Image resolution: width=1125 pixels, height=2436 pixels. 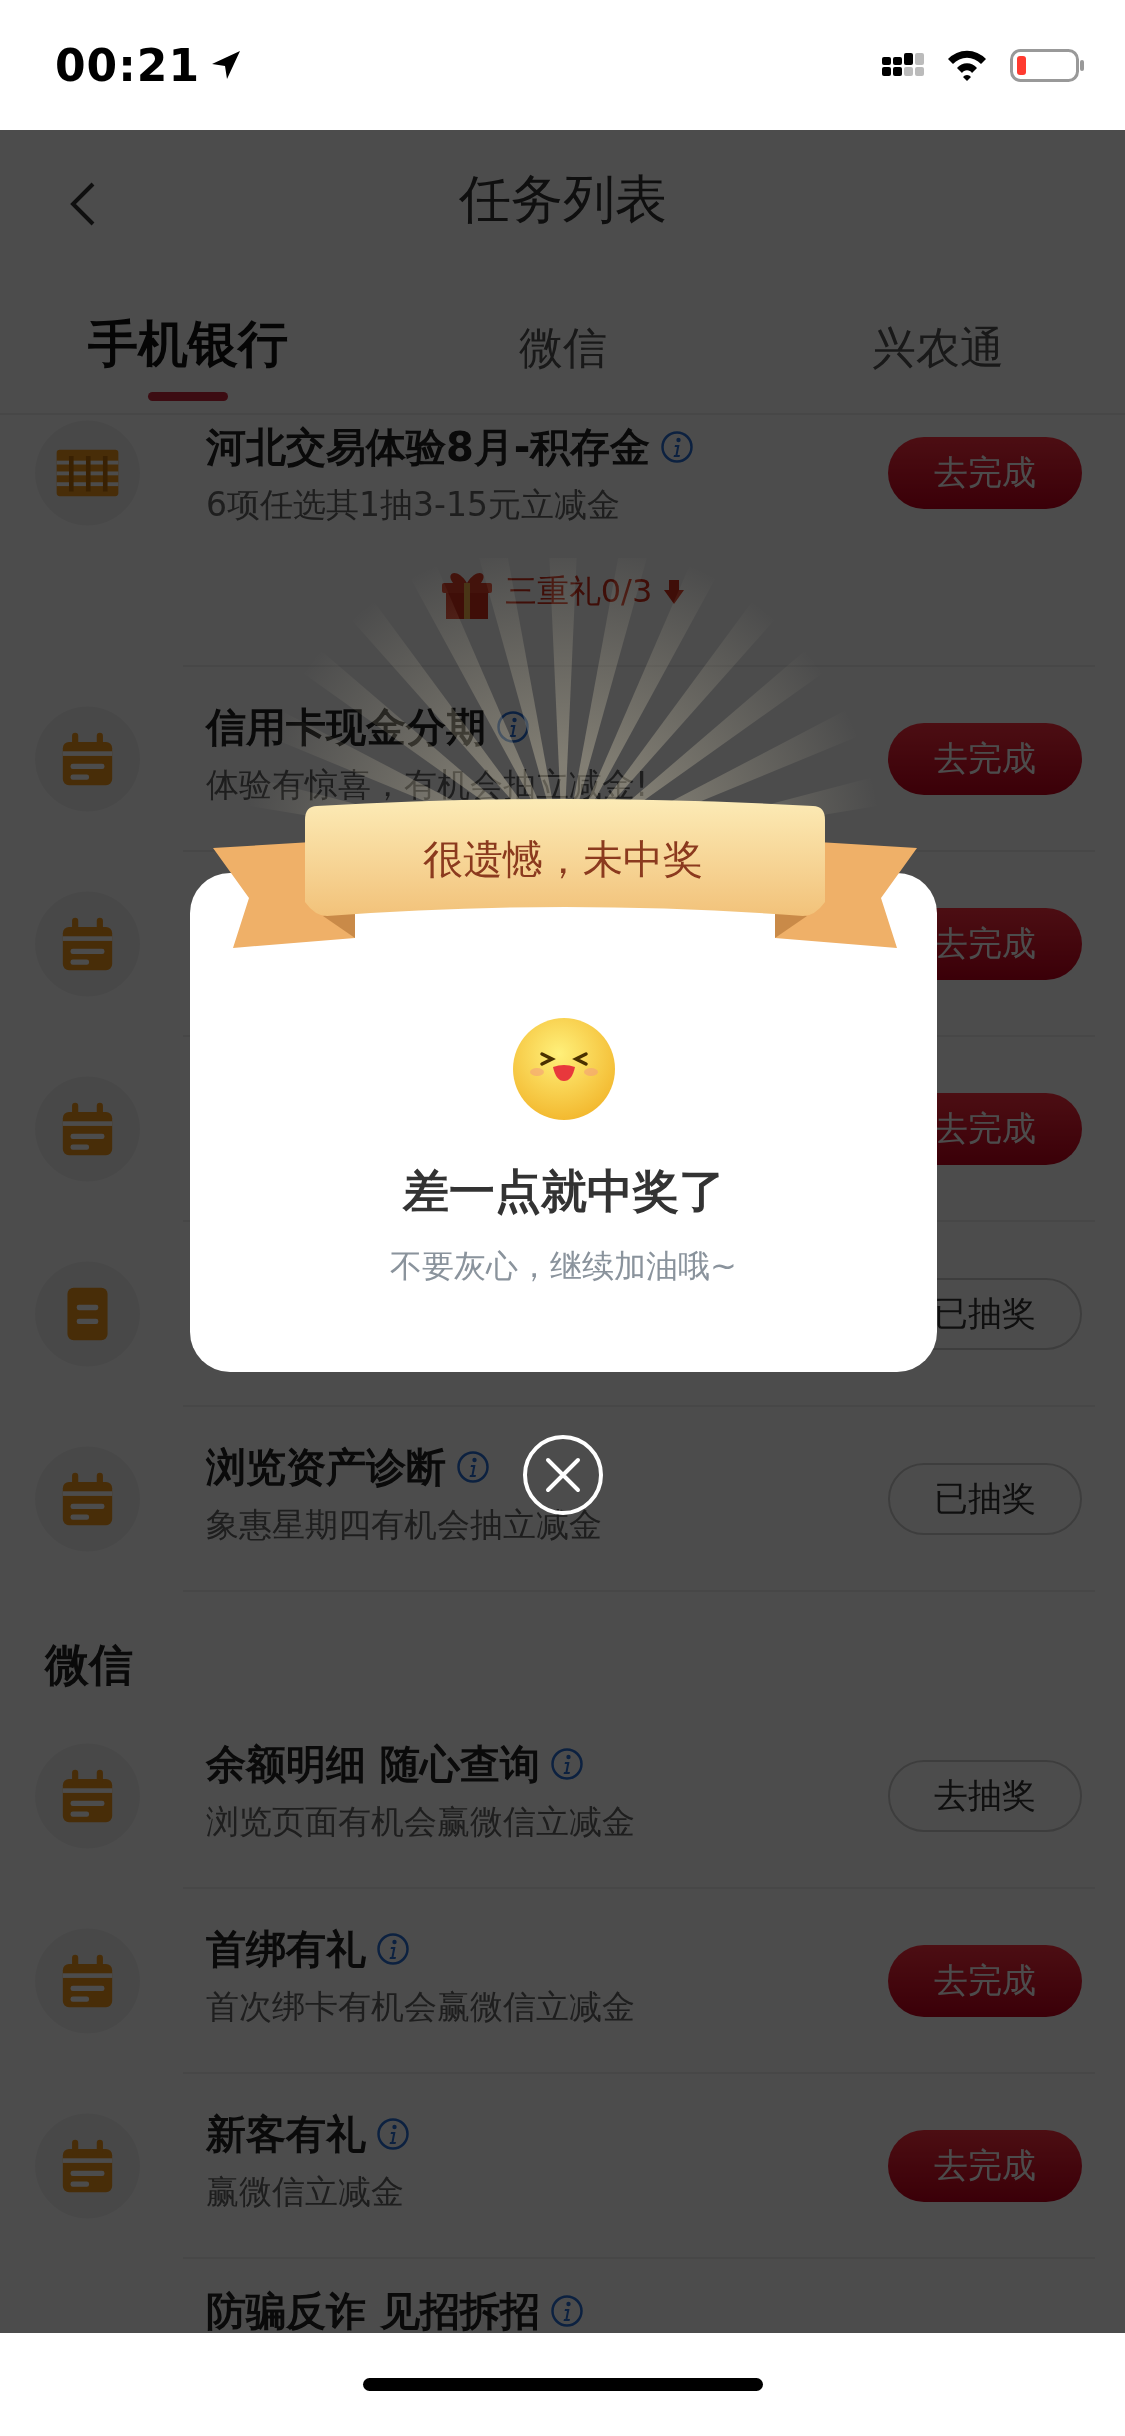 I want to click on status-time: 00:21, so click(x=128, y=65).